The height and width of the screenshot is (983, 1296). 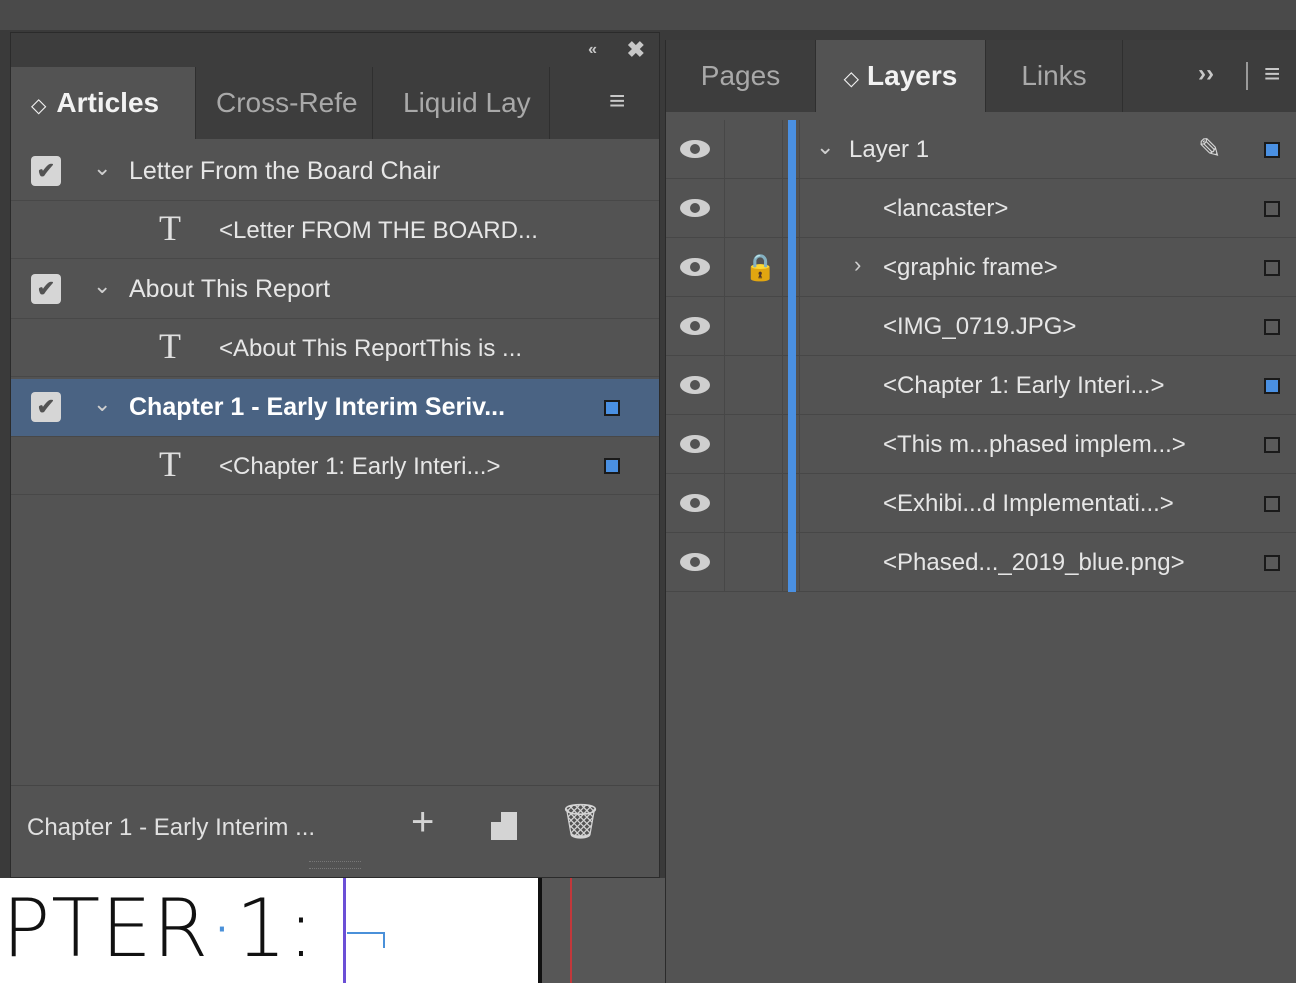 What do you see at coordinates (636, 50) in the screenshot?
I see `close-icon: ✖` at bounding box center [636, 50].